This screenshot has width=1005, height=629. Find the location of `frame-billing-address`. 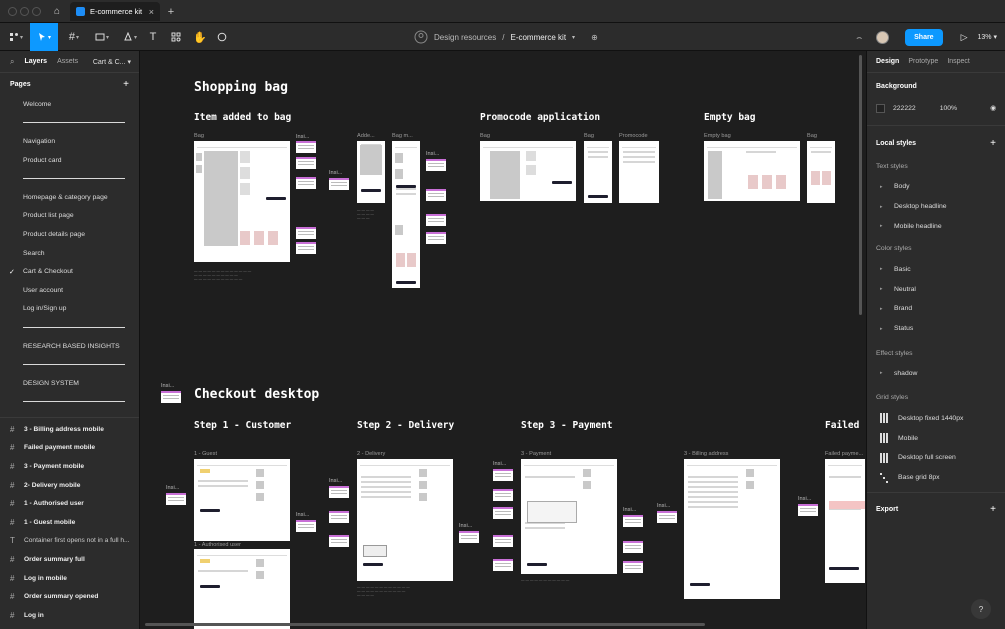

frame-billing-address is located at coordinates (732, 529).